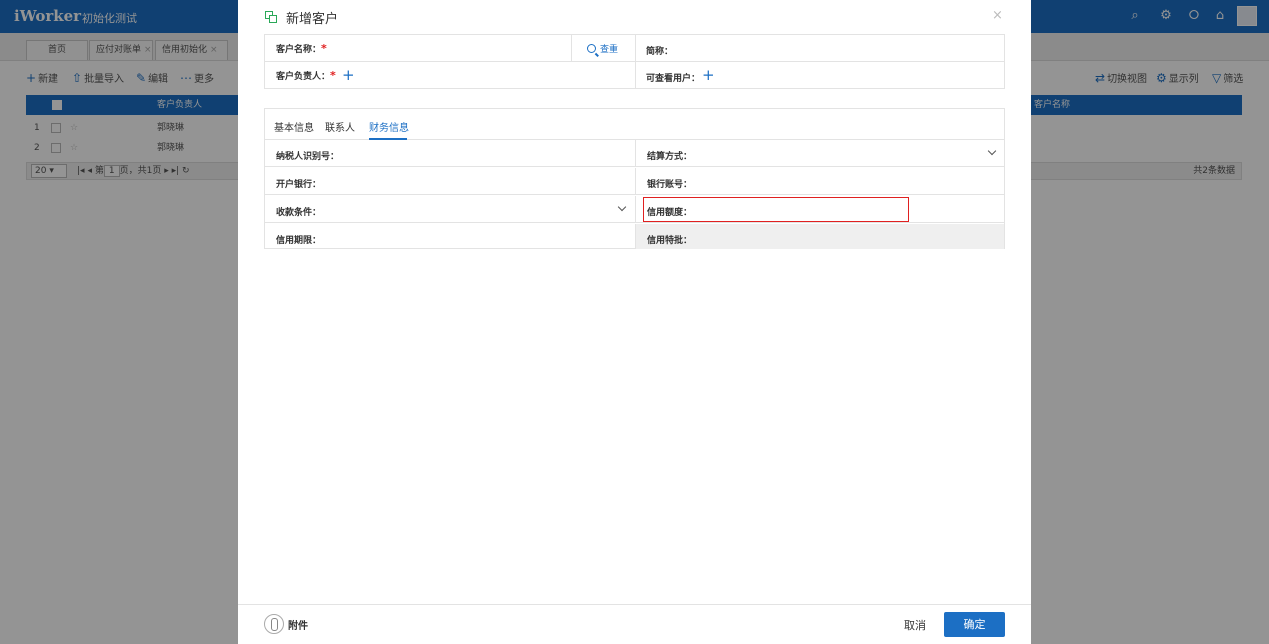 This screenshot has height=644, width=1269. I want to click on form-row: 收款条件： 信用额度：, so click(634, 209).